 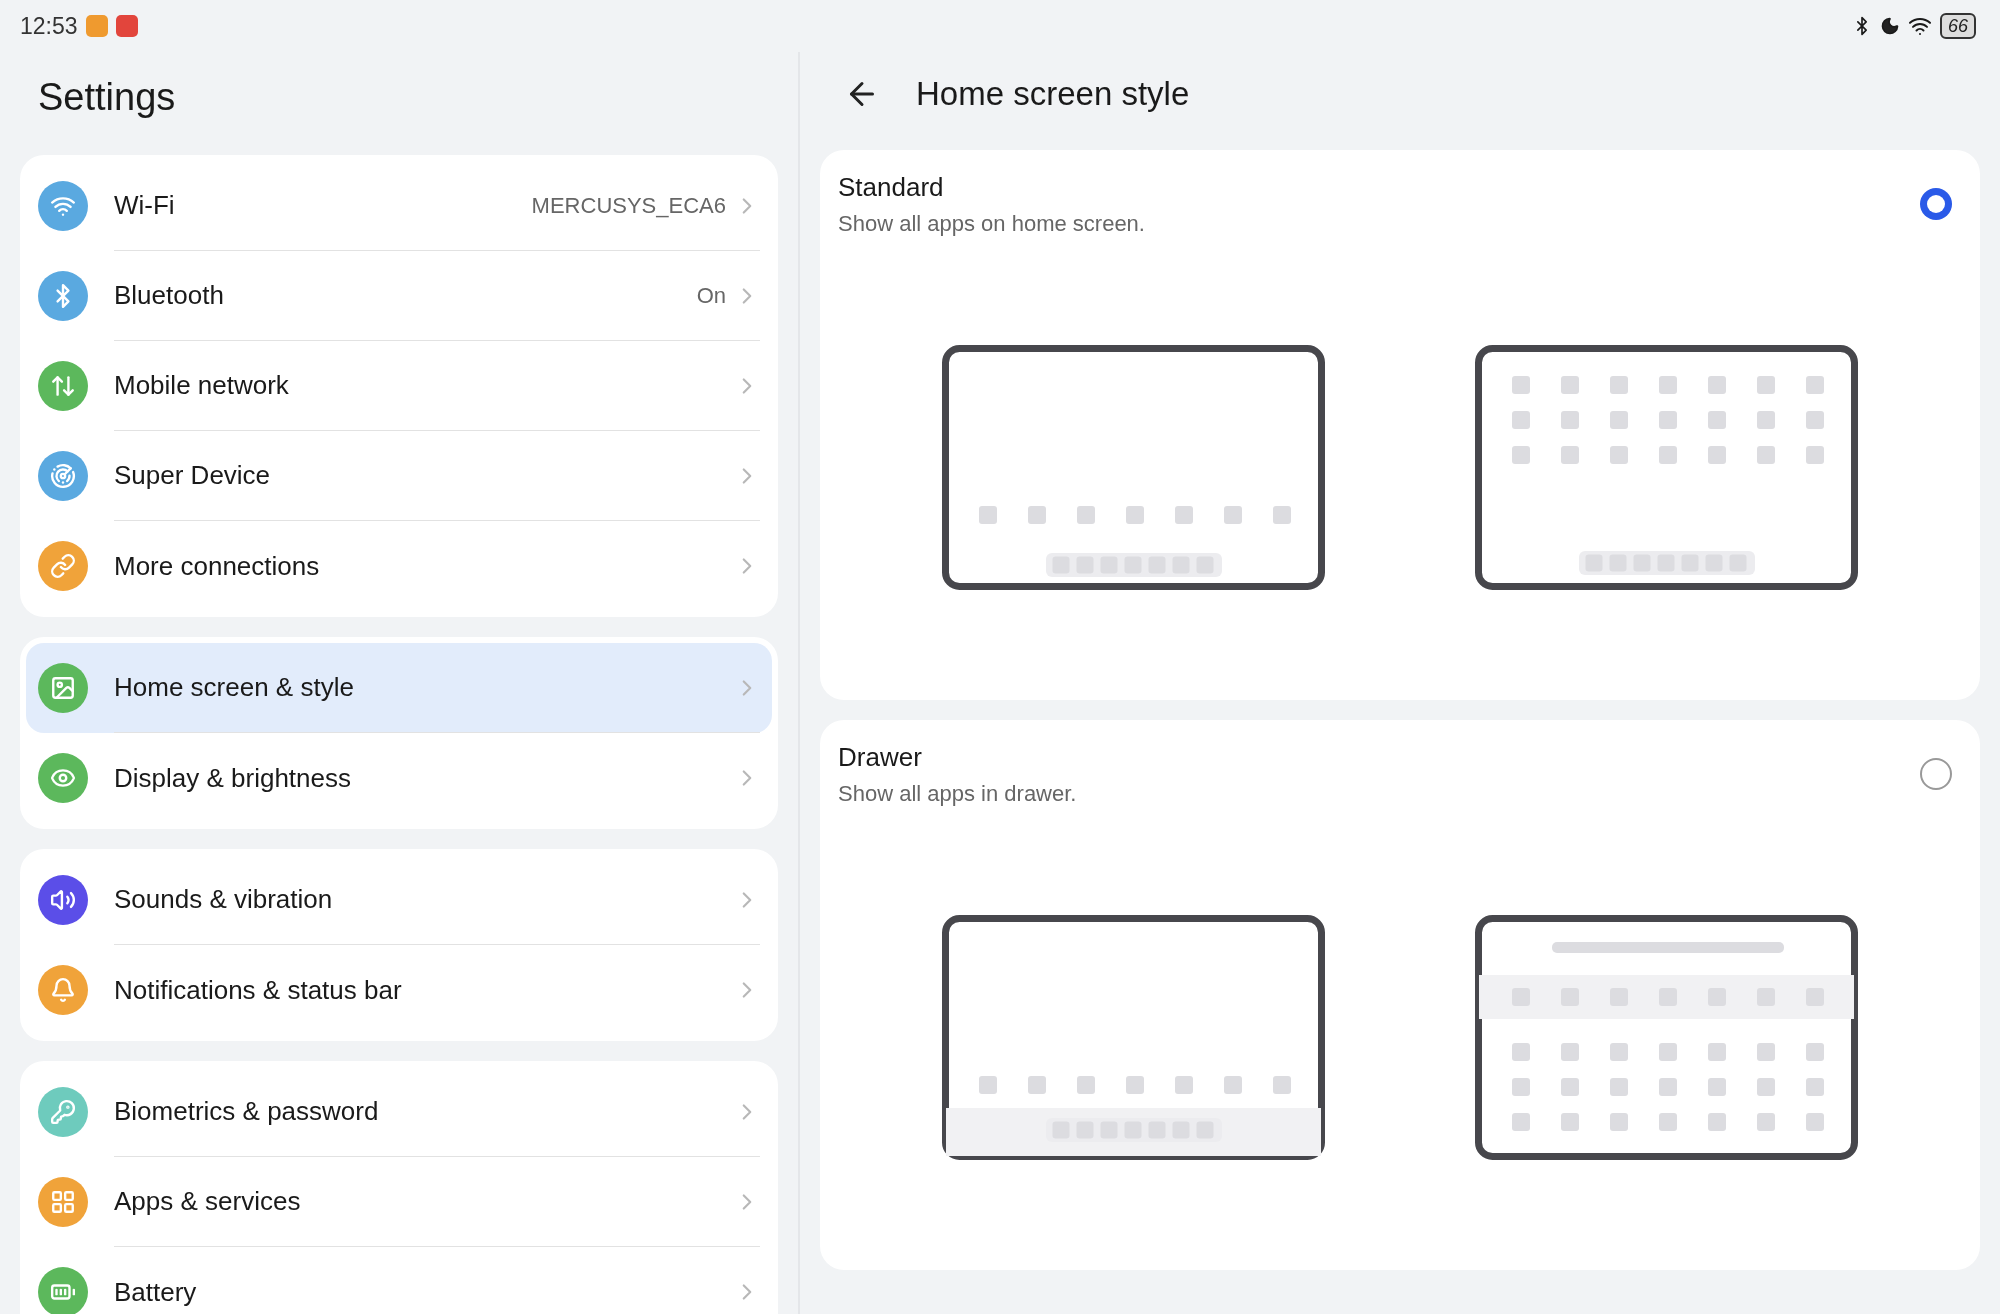 I want to click on settings-item: Biometrics & password, so click(x=399, y=1112).